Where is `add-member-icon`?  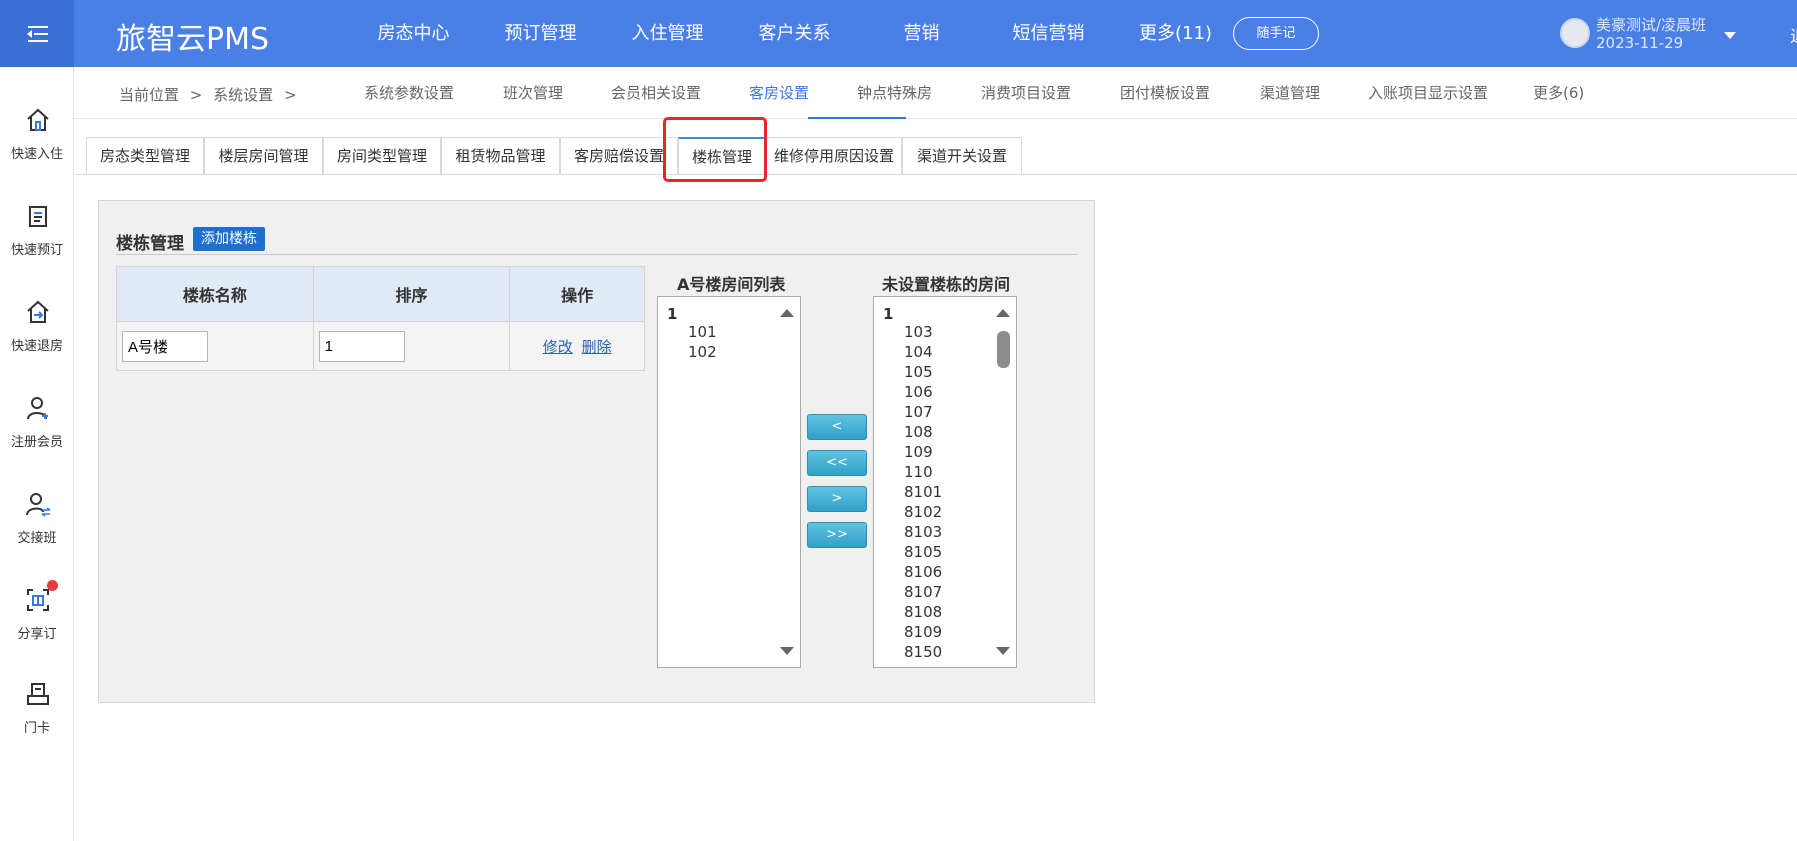
add-member-icon is located at coordinates (37, 408).